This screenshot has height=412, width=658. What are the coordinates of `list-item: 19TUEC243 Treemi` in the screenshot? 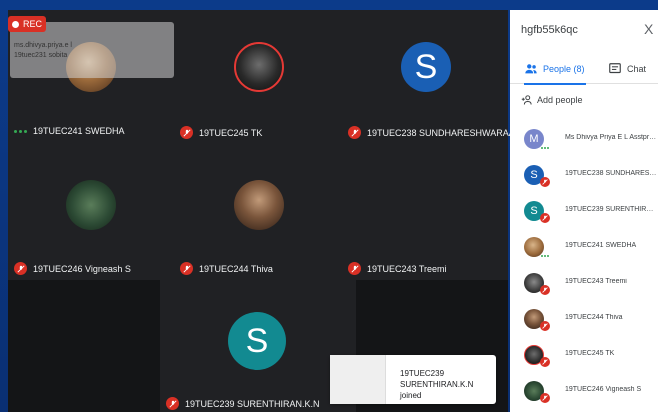 It's located at (584, 284).